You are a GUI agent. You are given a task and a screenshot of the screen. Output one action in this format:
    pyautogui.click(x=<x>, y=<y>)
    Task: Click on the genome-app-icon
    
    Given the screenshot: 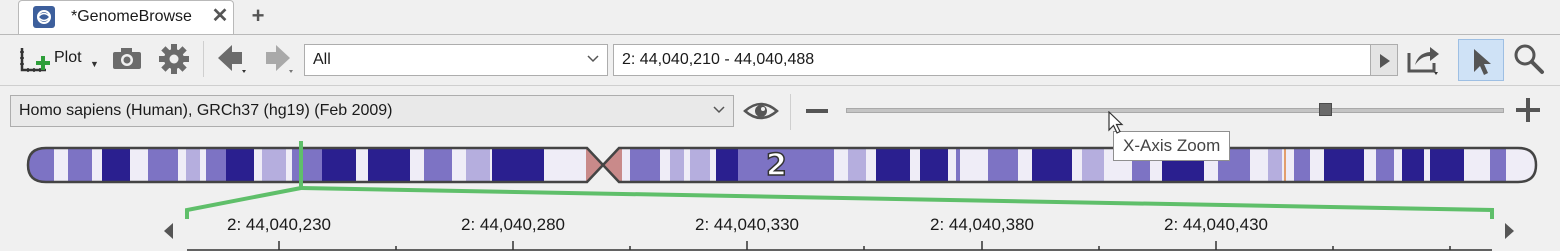 What is the action you would take?
    pyautogui.click(x=44, y=17)
    